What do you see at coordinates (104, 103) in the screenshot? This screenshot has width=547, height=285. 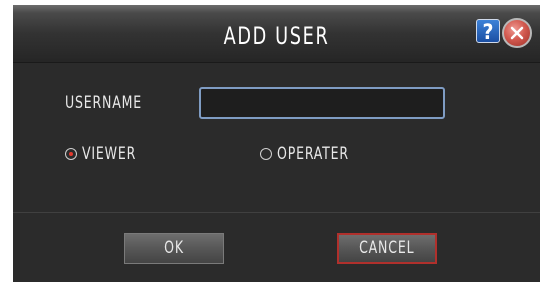 I see `username-label: USERNAME` at bounding box center [104, 103].